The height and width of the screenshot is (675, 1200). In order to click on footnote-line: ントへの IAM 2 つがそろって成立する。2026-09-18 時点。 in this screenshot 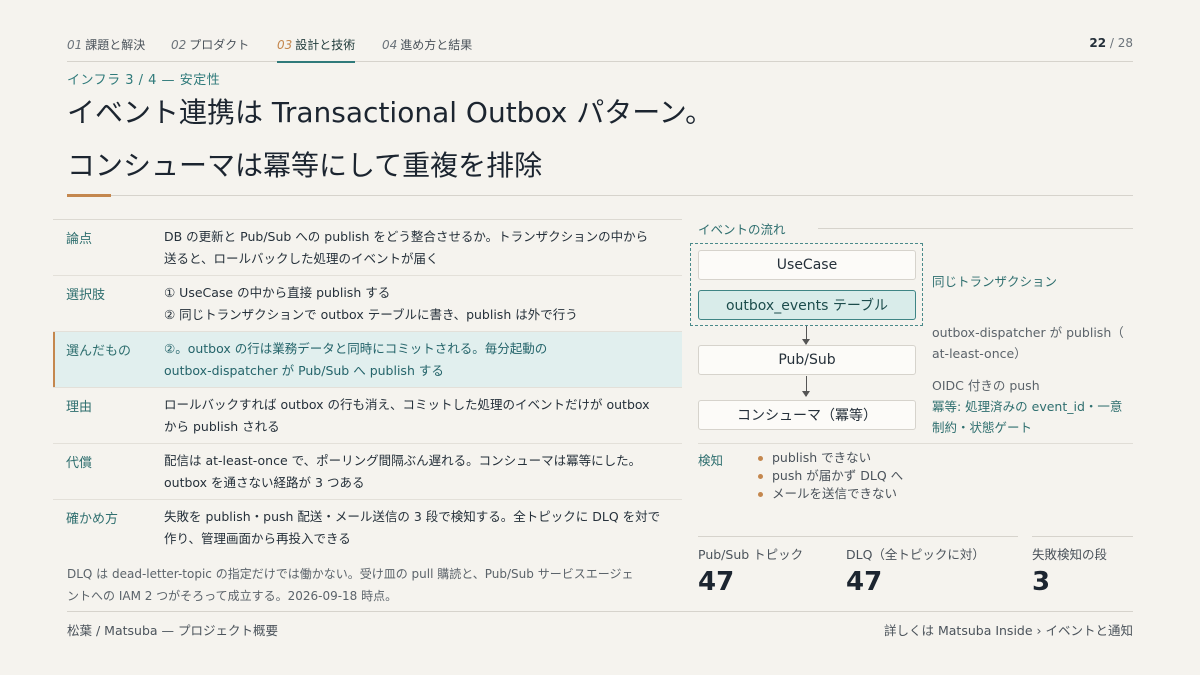, I will do `click(232, 596)`.